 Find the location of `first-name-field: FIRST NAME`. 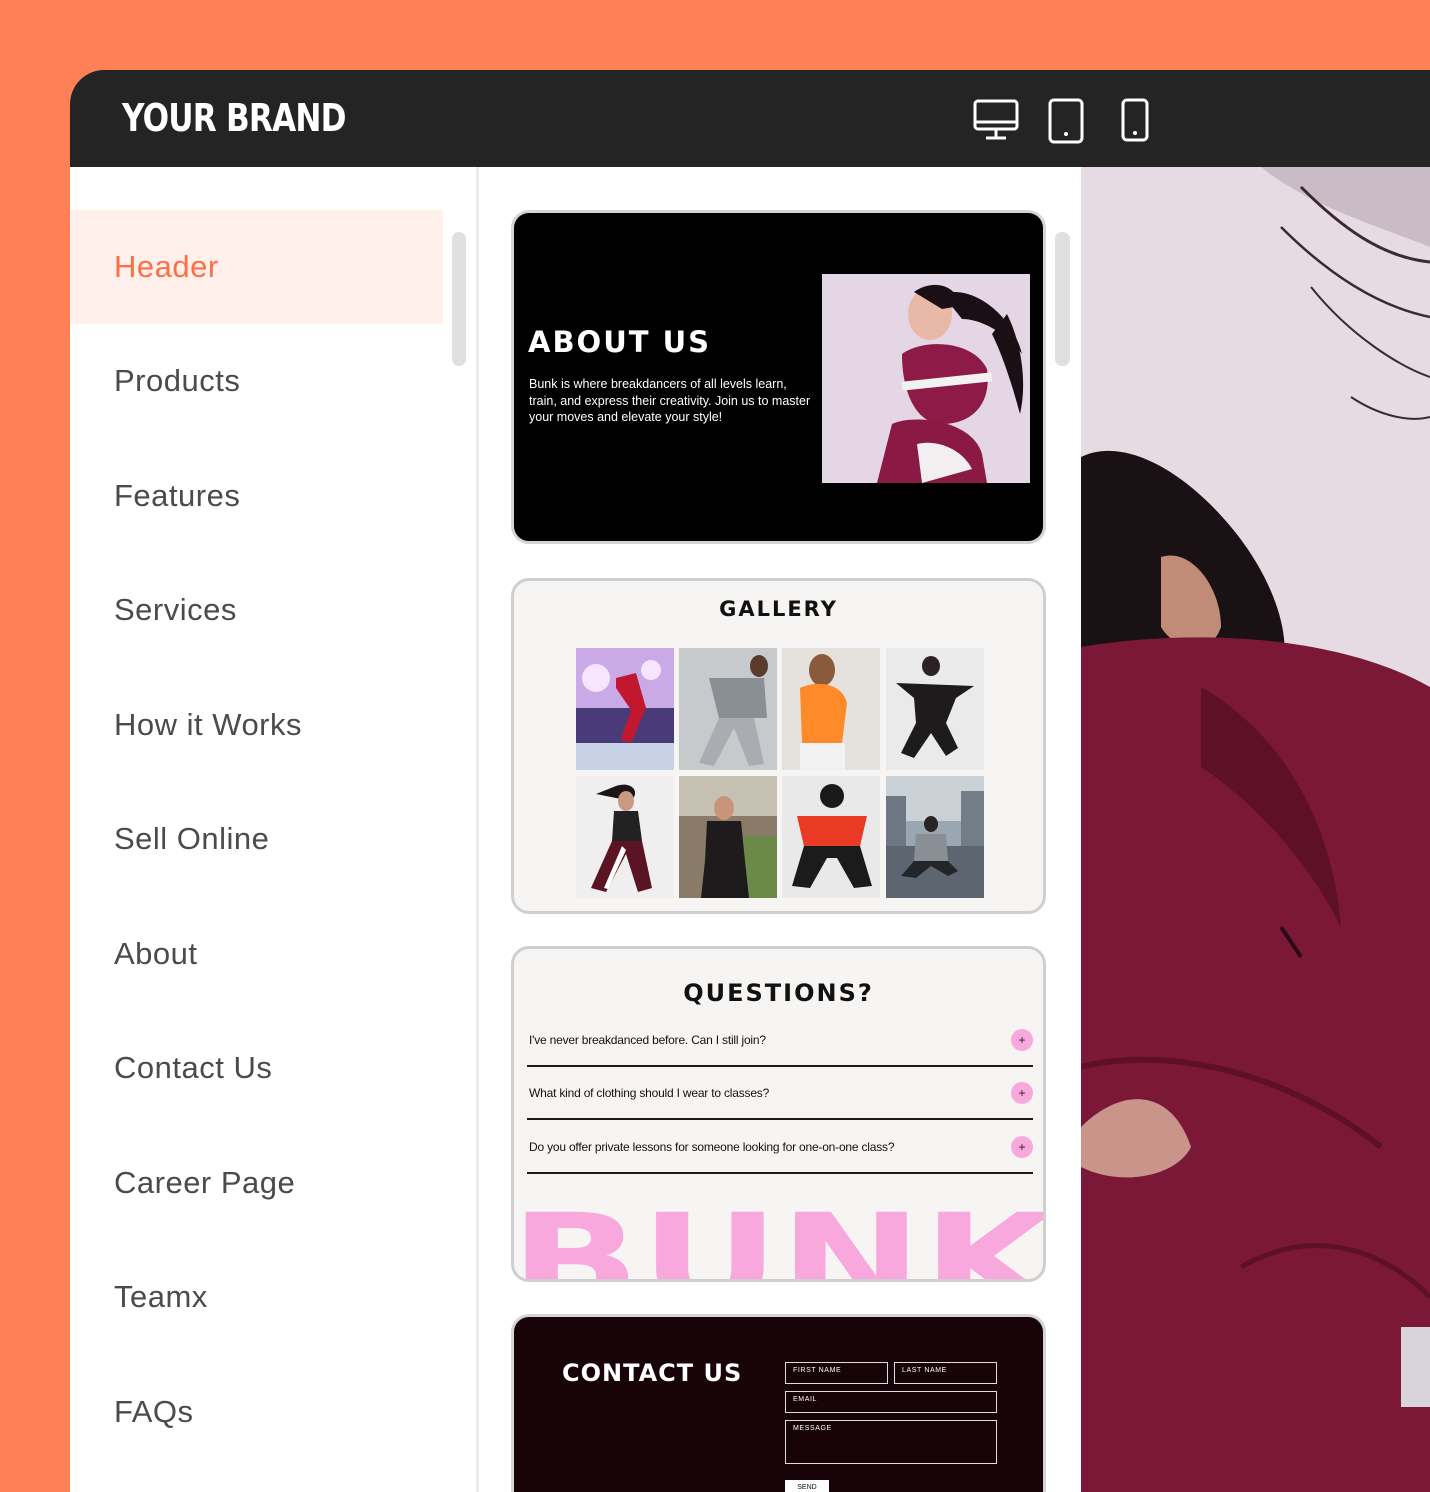

first-name-field: FIRST NAME is located at coordinates (836, 1373).